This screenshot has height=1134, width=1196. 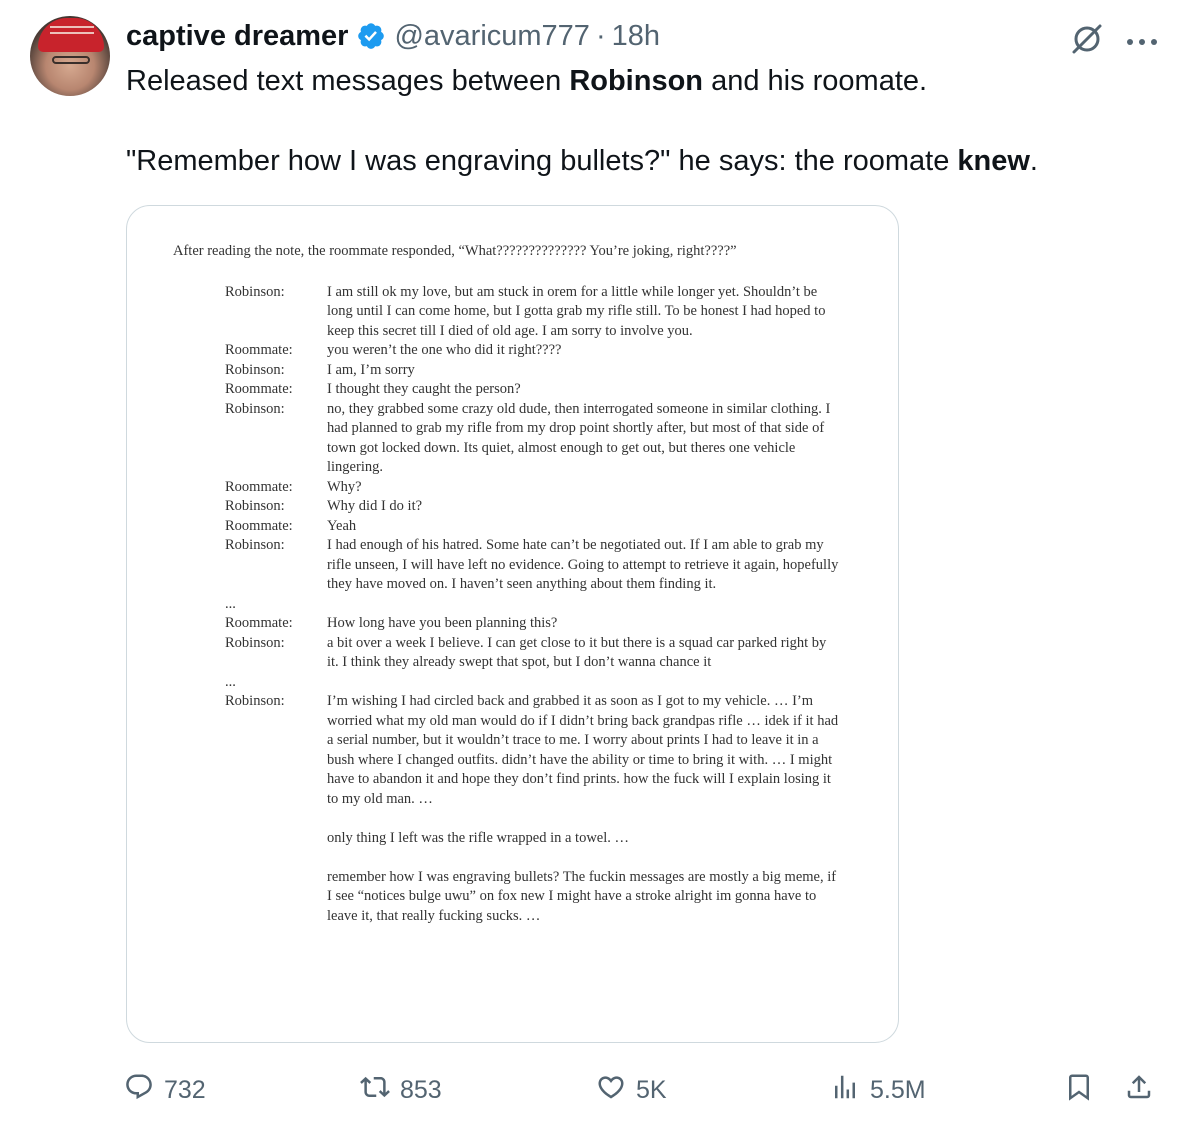 I want to click on avatar-hat, so click(x=71, y=35).